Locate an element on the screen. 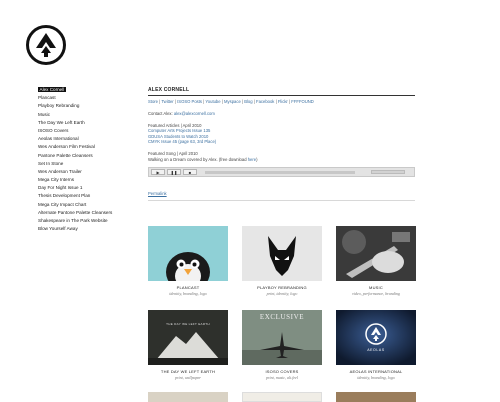 This screenshot has height=402, width=500. aeolus-arrow-logo-icon is located at coordinates (46, 45).